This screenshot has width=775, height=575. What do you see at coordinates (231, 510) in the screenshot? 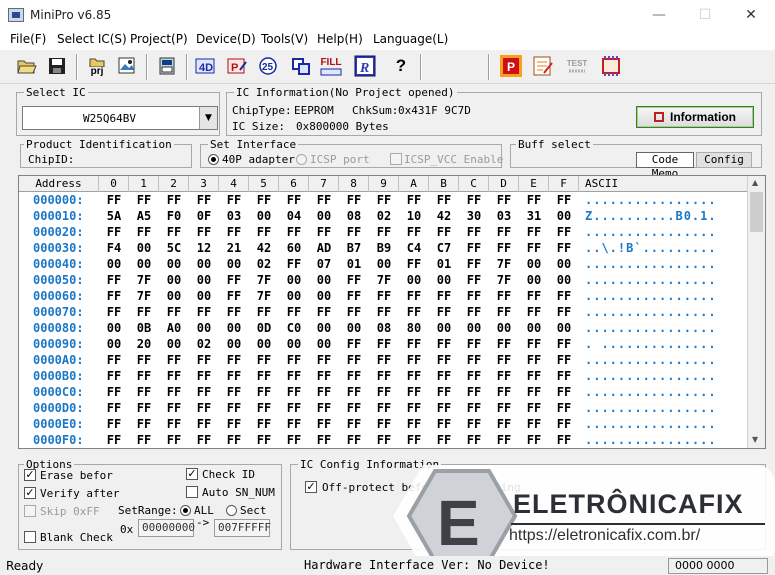
I see `range-sect-radio` at bounding box center [231, 510].